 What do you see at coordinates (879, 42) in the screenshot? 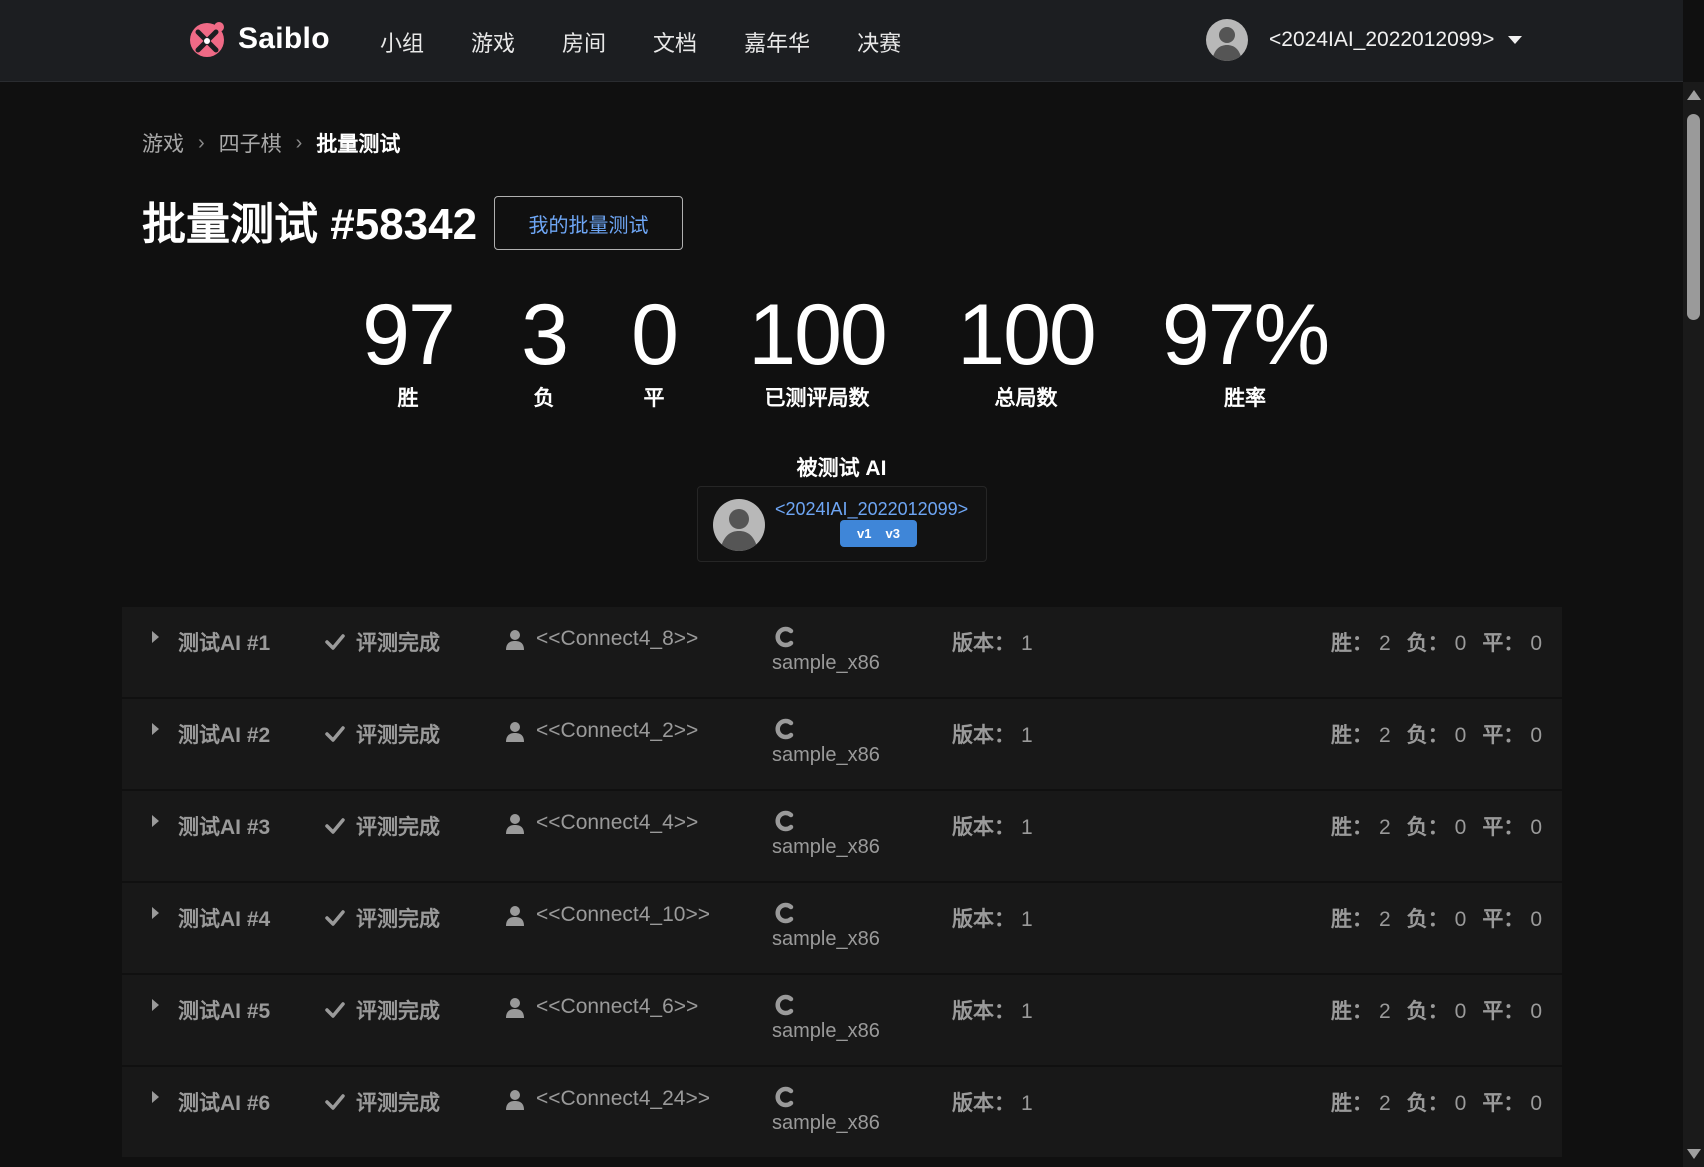
I see `nav-link-finals: 决赛` at bounding box center [879, 42].